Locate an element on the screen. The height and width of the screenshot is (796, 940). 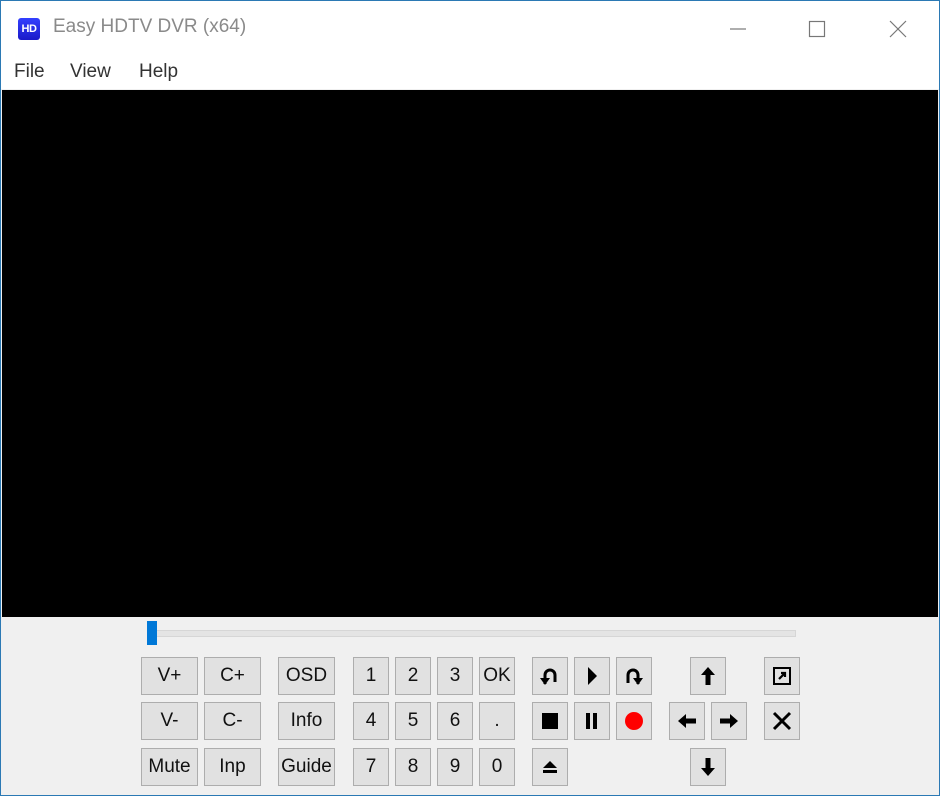
seek-thumb is located at coordinates (152, 633).